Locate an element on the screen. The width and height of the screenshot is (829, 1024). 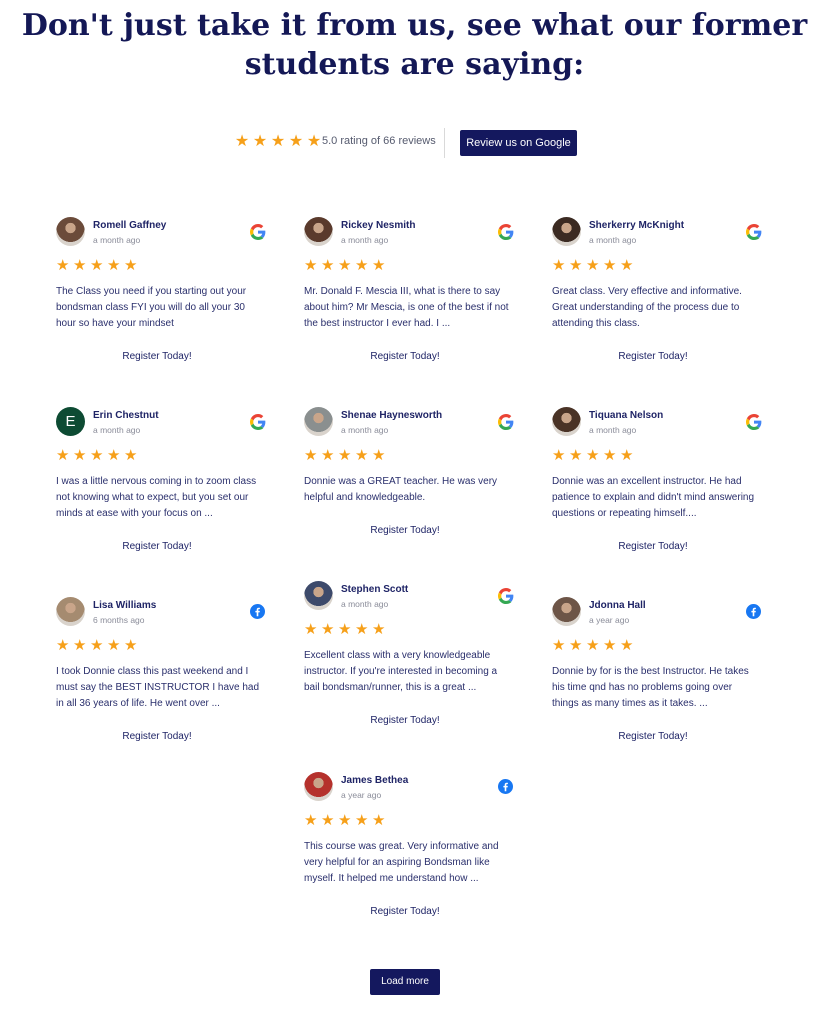
review-date: a year ago is located at coordinates (361, 795).